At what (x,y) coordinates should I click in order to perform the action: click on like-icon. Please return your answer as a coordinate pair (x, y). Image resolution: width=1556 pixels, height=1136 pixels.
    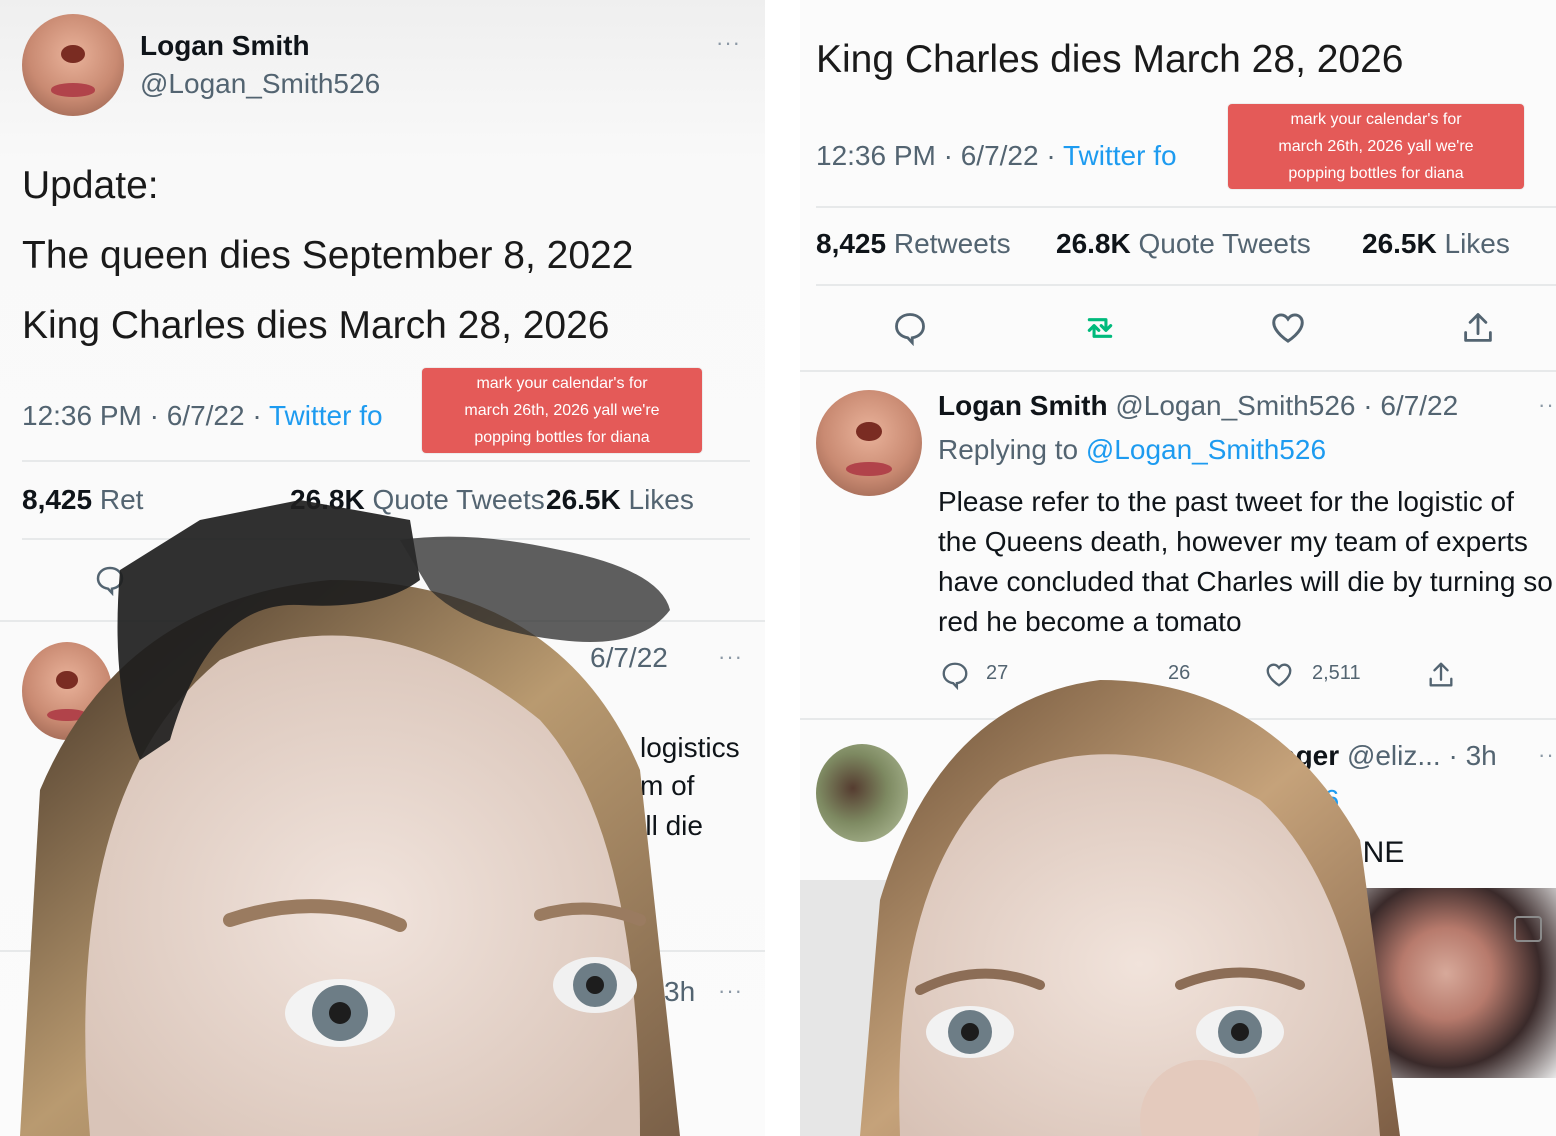
    Looking at the image, I should click on (1288, 328).